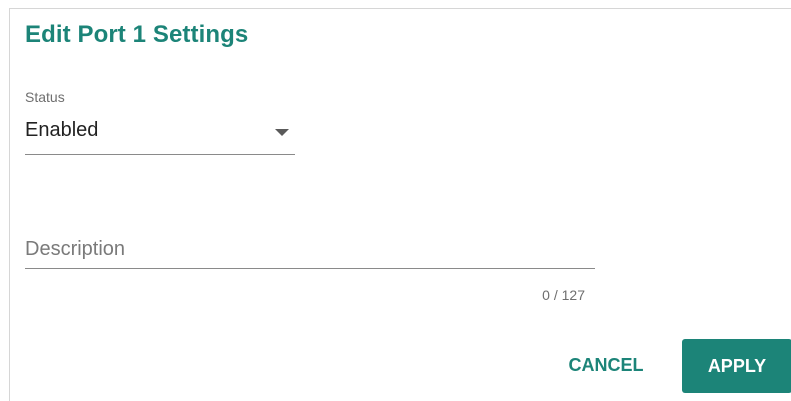 The height and width of the screenshot is (401, 791). Describe the element at coordinates (310, 268) in the screenshot. I see `description-underline` at that location.